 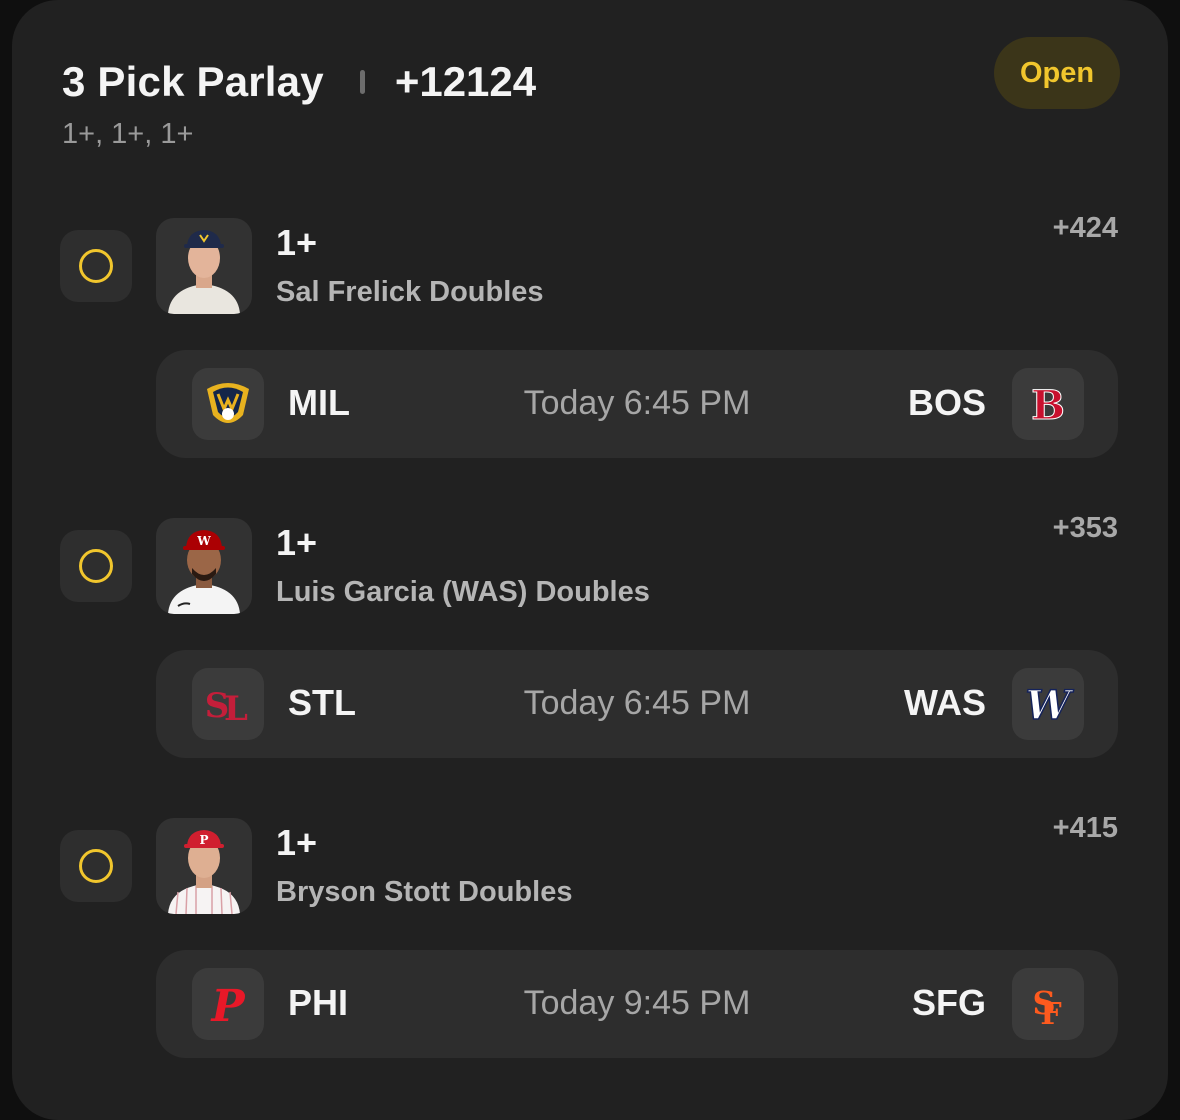 What do you see at coordinates (204, 272) in the screenshot?
I see `player-headshot-icon` at bounding box center [204, 272].